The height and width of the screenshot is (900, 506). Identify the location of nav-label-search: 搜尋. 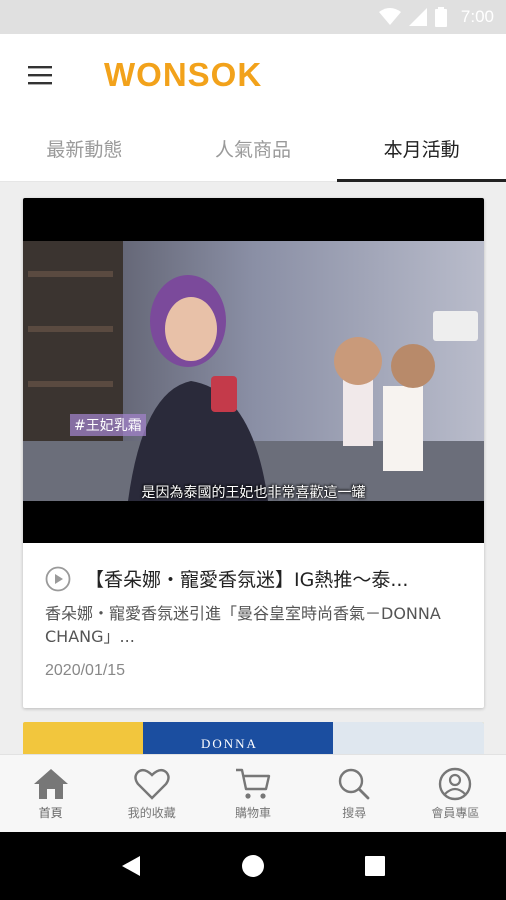
(354, 812).